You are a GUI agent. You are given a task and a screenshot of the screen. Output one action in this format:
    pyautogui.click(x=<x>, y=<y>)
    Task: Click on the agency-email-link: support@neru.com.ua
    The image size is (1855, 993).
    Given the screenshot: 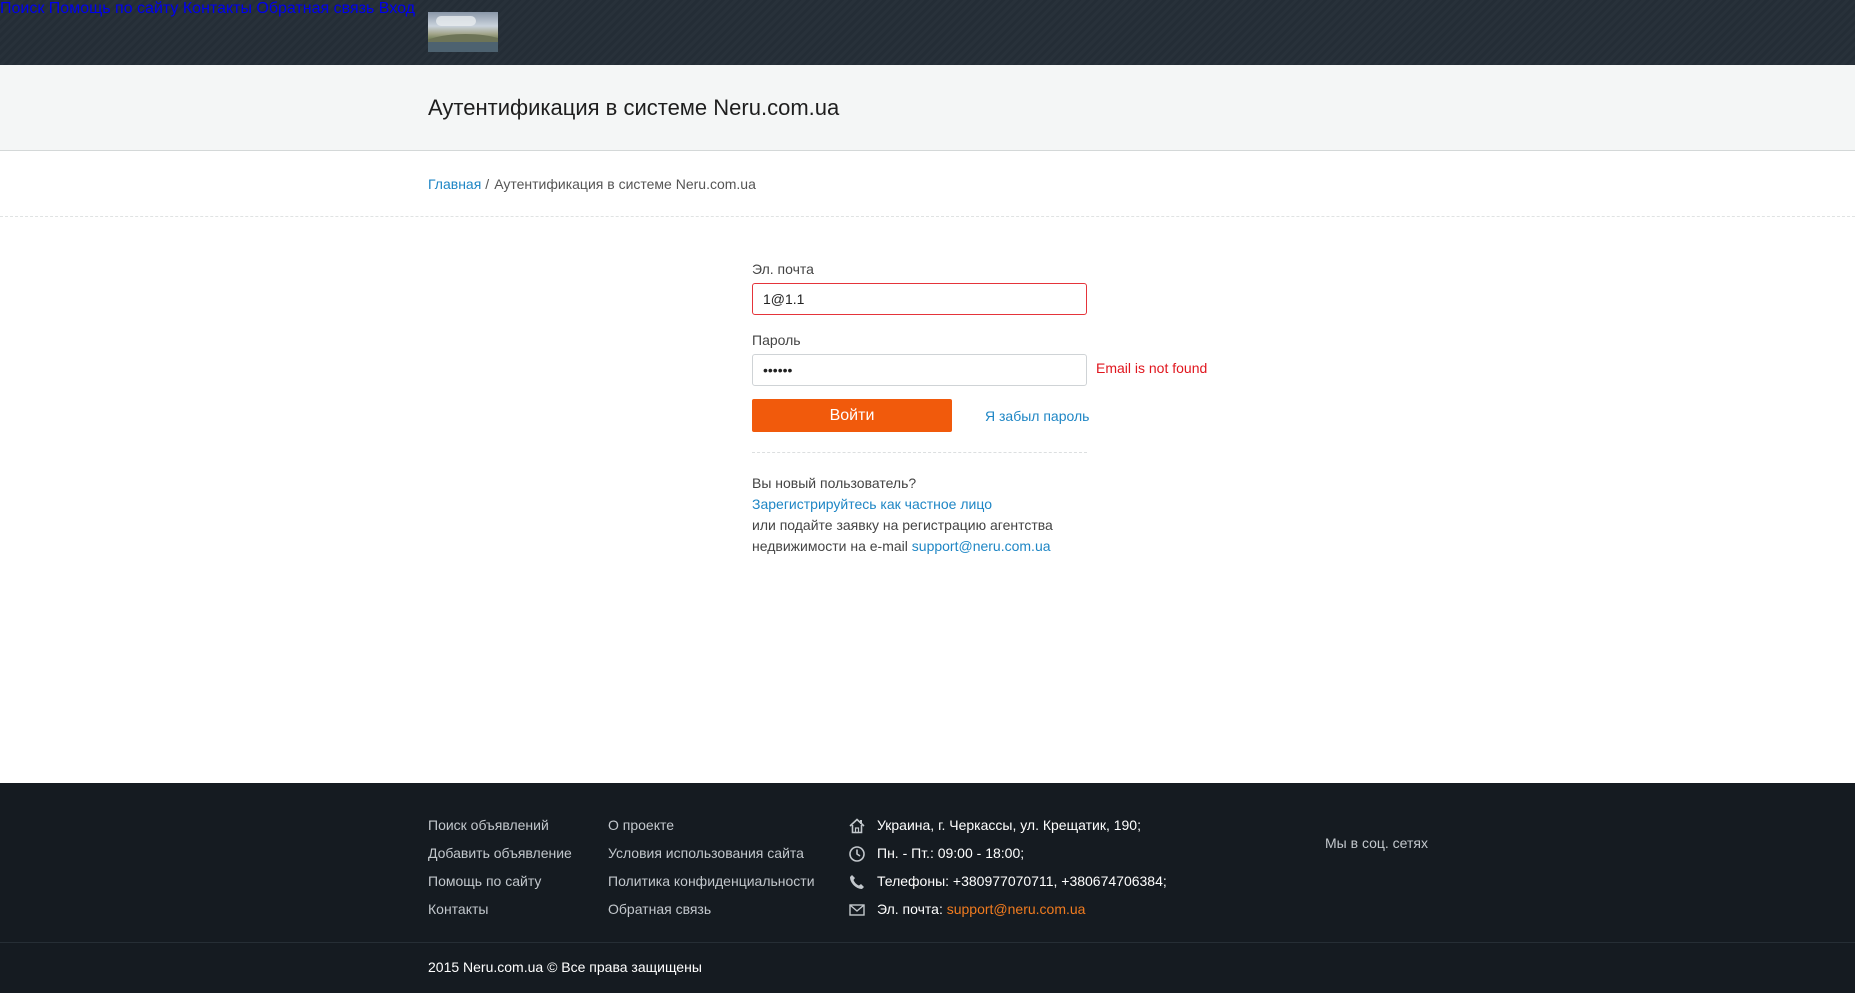 What is the action you would take?
    pyautogui.click(x=981, y=546)
    